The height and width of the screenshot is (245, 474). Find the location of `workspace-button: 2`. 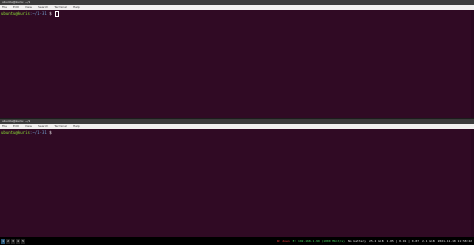

workspace-button: 2 is located at coordinates (8, 241).